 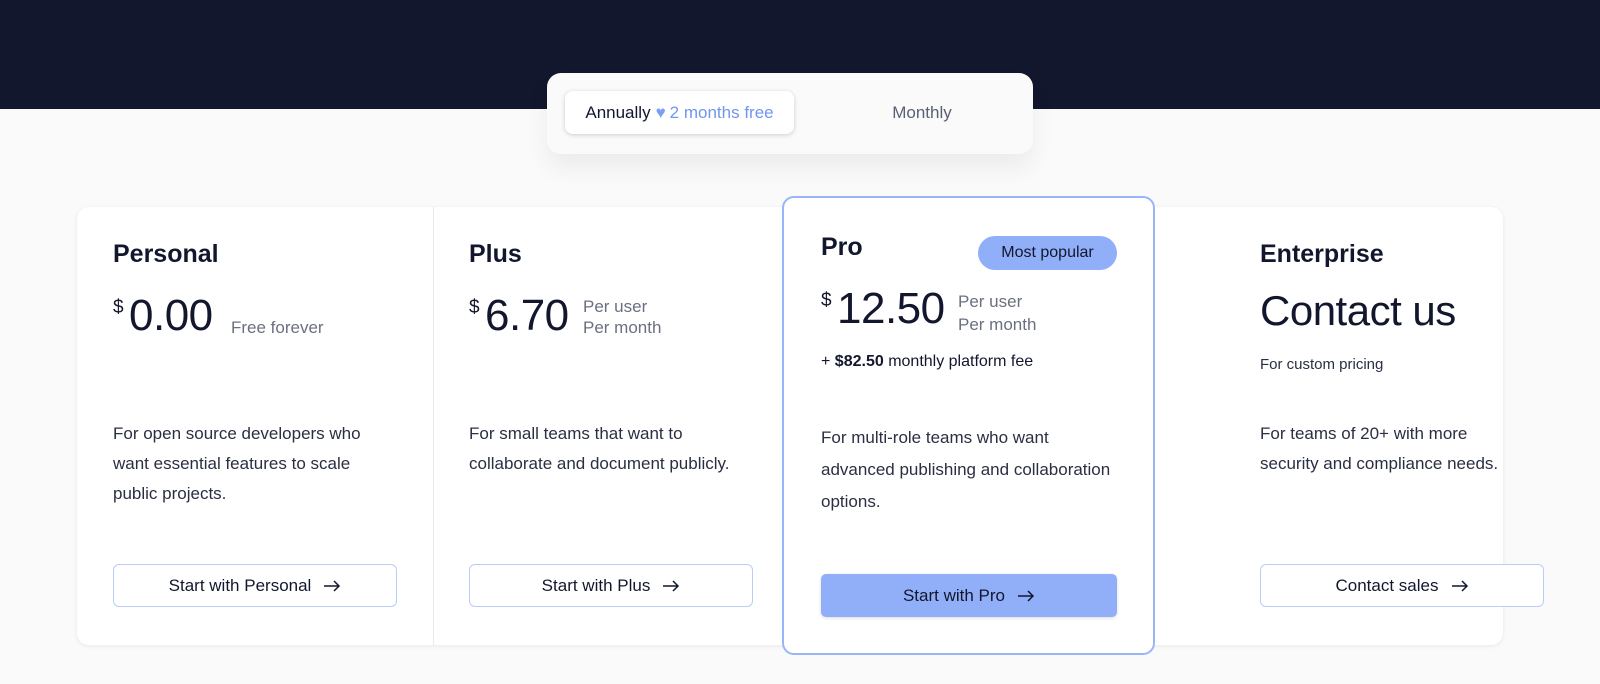 What do you see at coordinates (1322, 364) in the screenshot?
I see `price-subtext: For custom pricing` at bounding box center [1322, 364].